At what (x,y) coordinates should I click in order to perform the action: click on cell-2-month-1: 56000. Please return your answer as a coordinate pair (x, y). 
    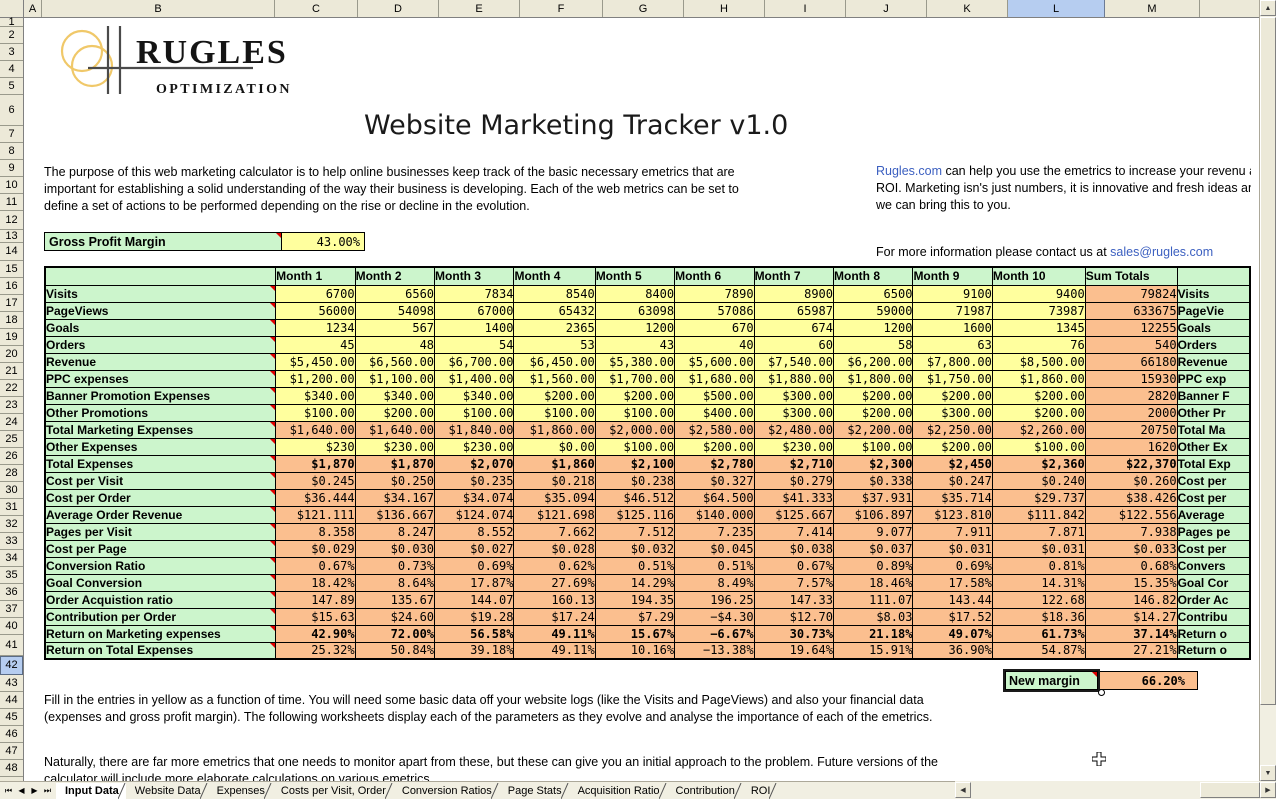
    Looking at the image, I should click on (315, 310).